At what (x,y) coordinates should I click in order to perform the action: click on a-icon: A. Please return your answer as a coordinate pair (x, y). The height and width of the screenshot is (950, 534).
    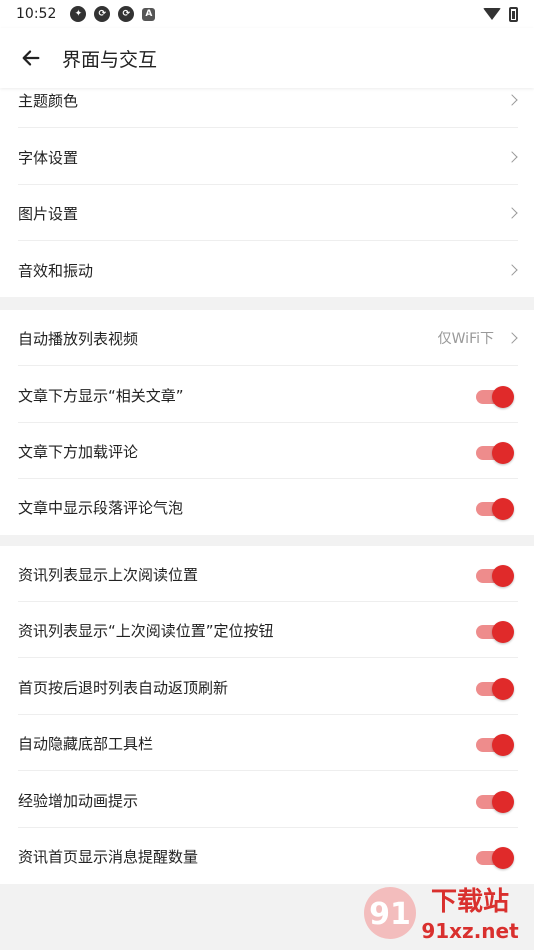
    Looking at the image, I should click on (149, 14).